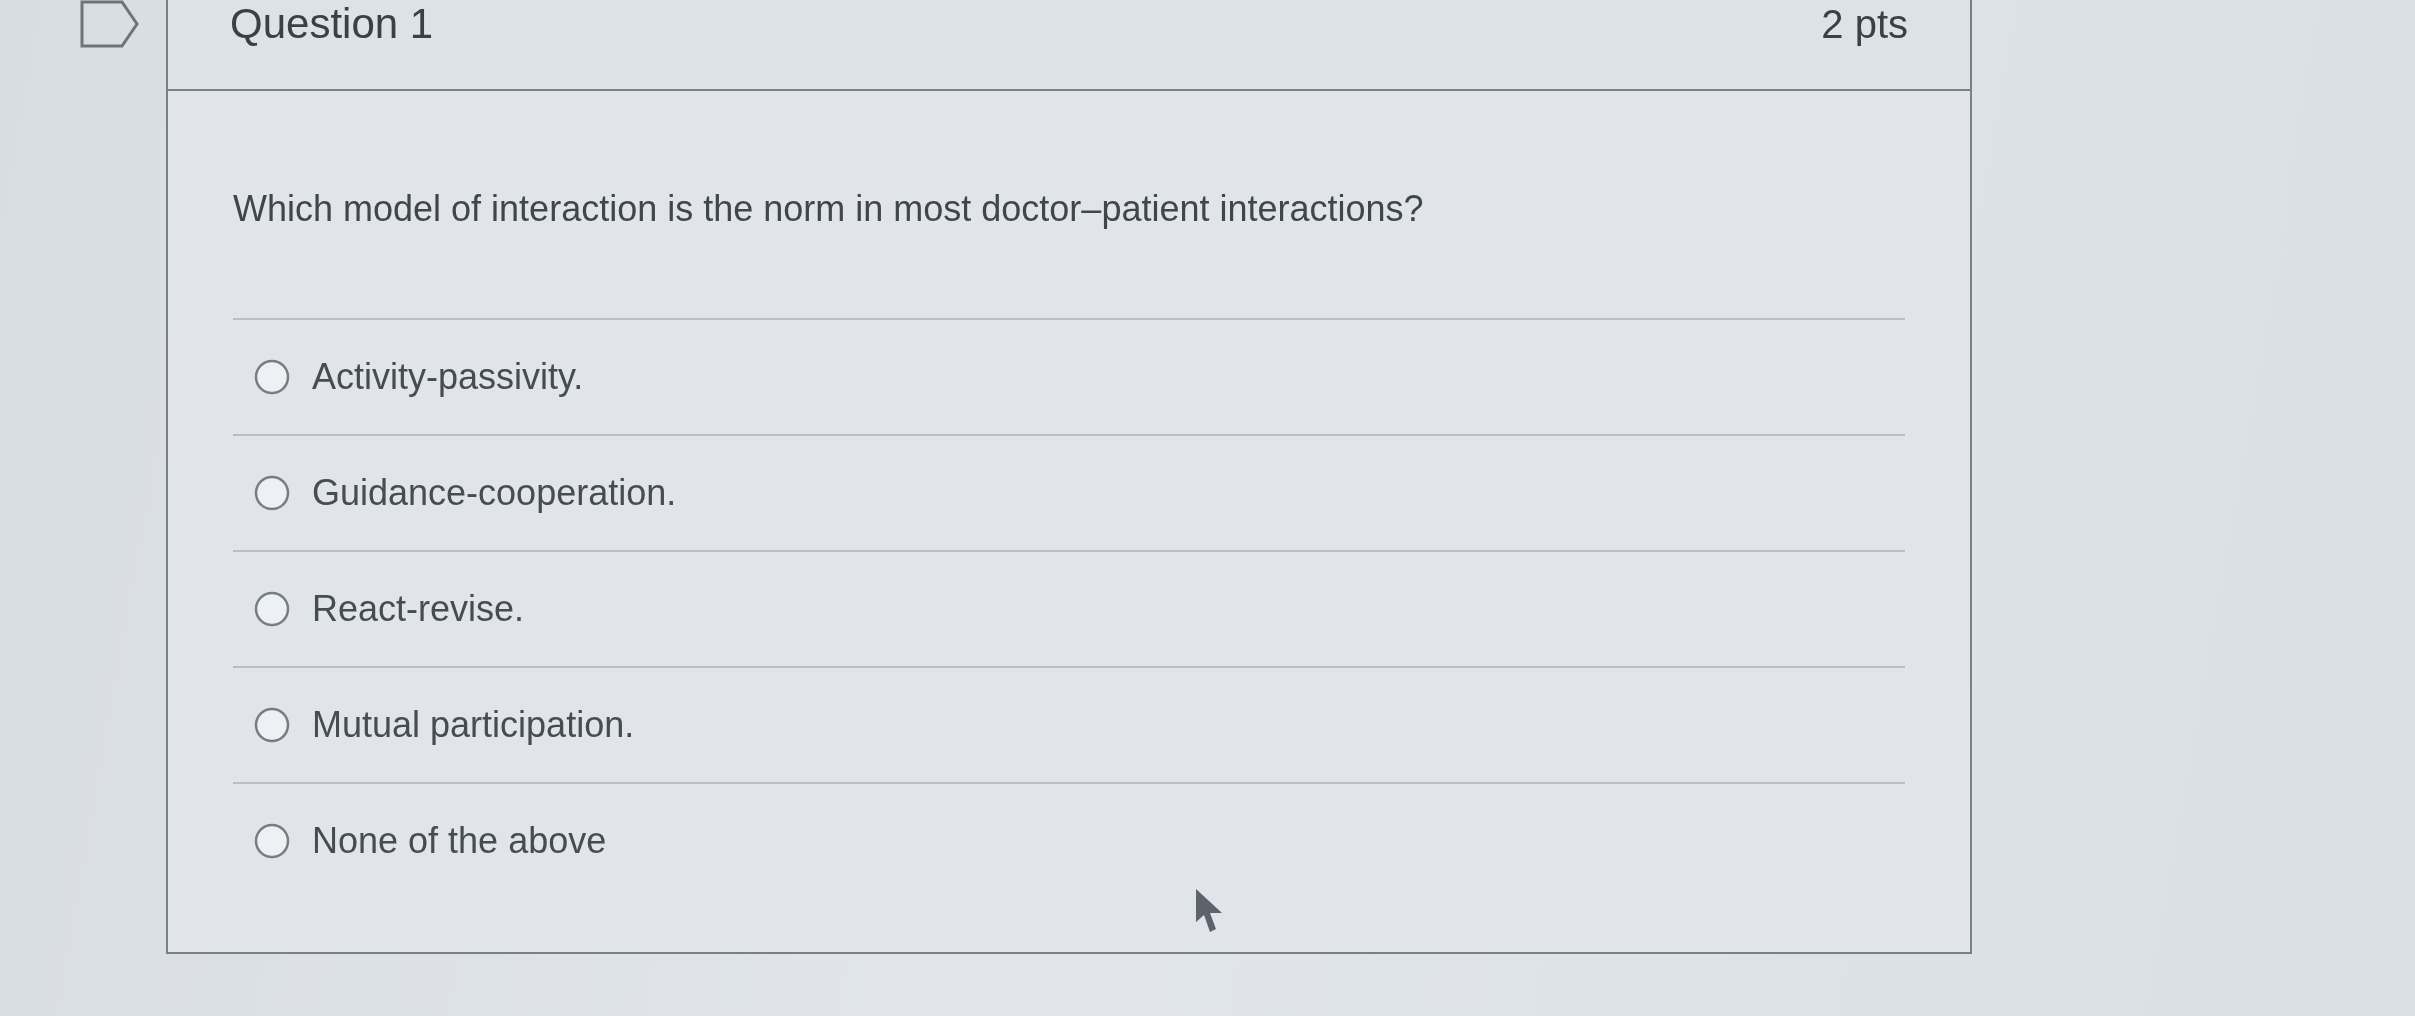  What do you see at coordinates (1864, 24) in the screenshot?
I see `points-label: 2 pts` at bounding box center [1864, 24].